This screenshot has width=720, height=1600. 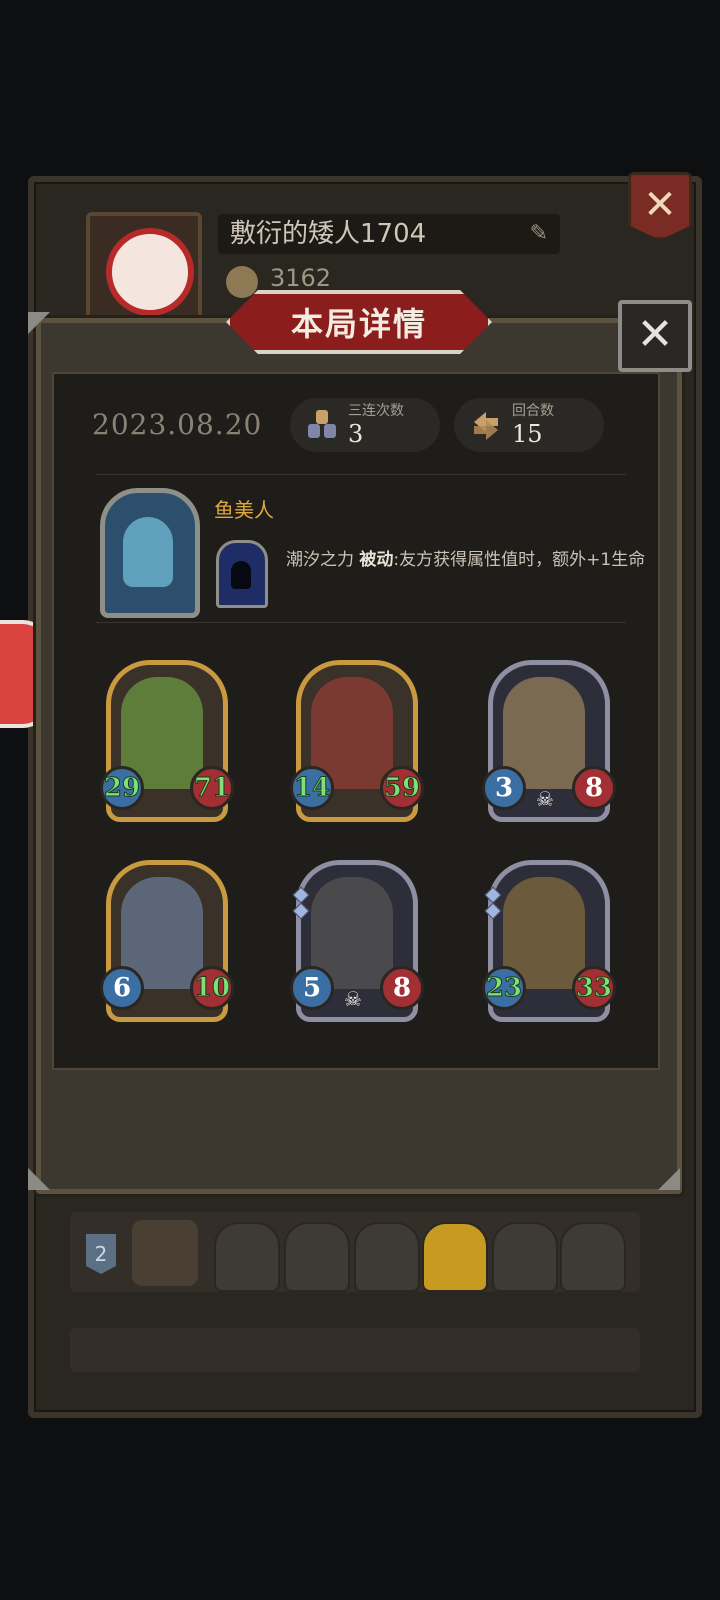 I want to click on unit-attack: 5, so click(x=312, y=988).